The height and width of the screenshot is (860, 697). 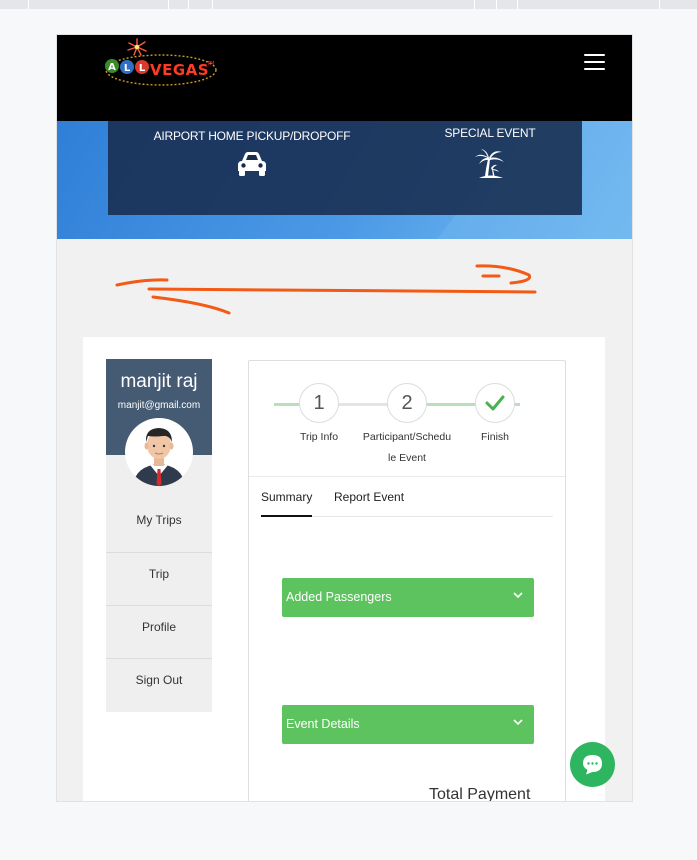 I want to click on profile-email: manjit@gmail.com, so click(x=159, y=405).